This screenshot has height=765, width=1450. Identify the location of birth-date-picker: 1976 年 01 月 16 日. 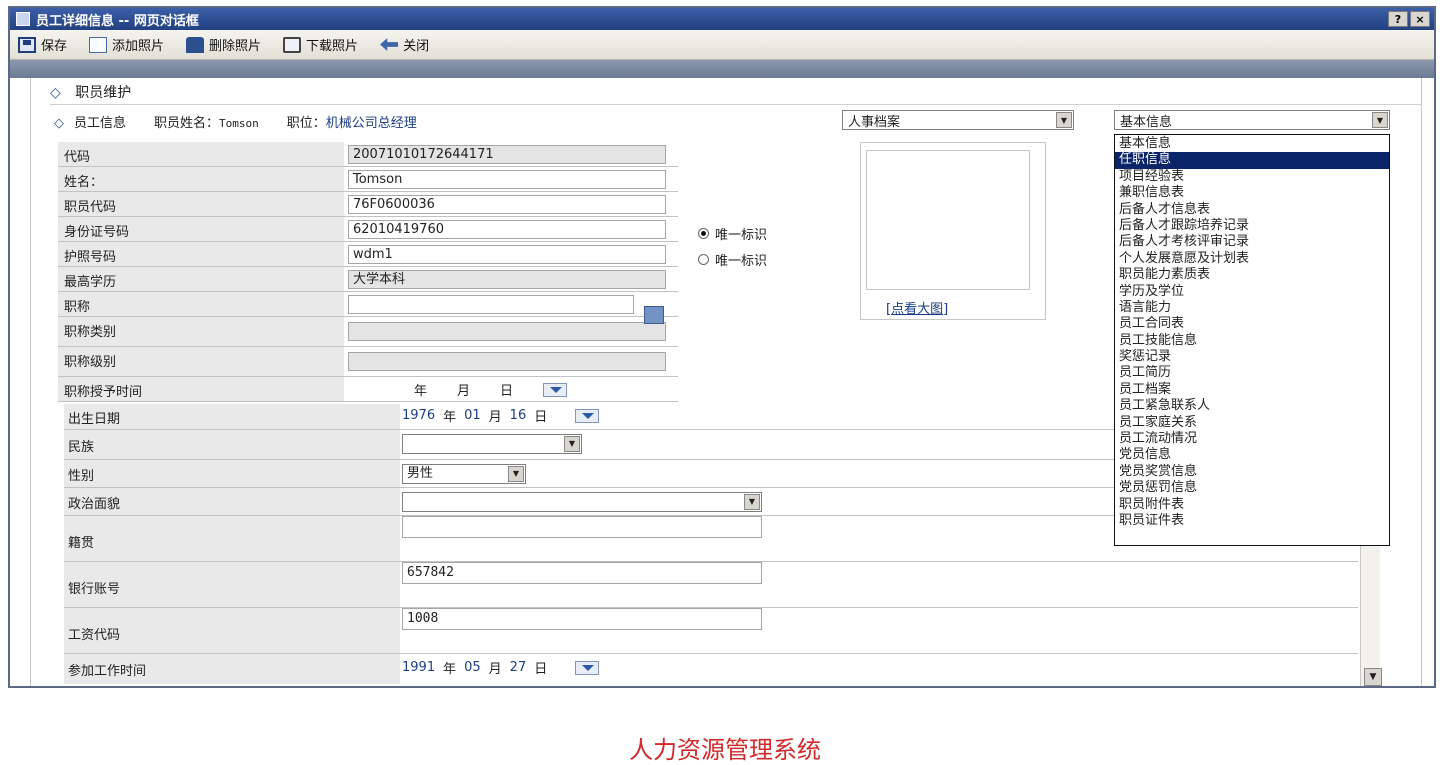
(501, 415).